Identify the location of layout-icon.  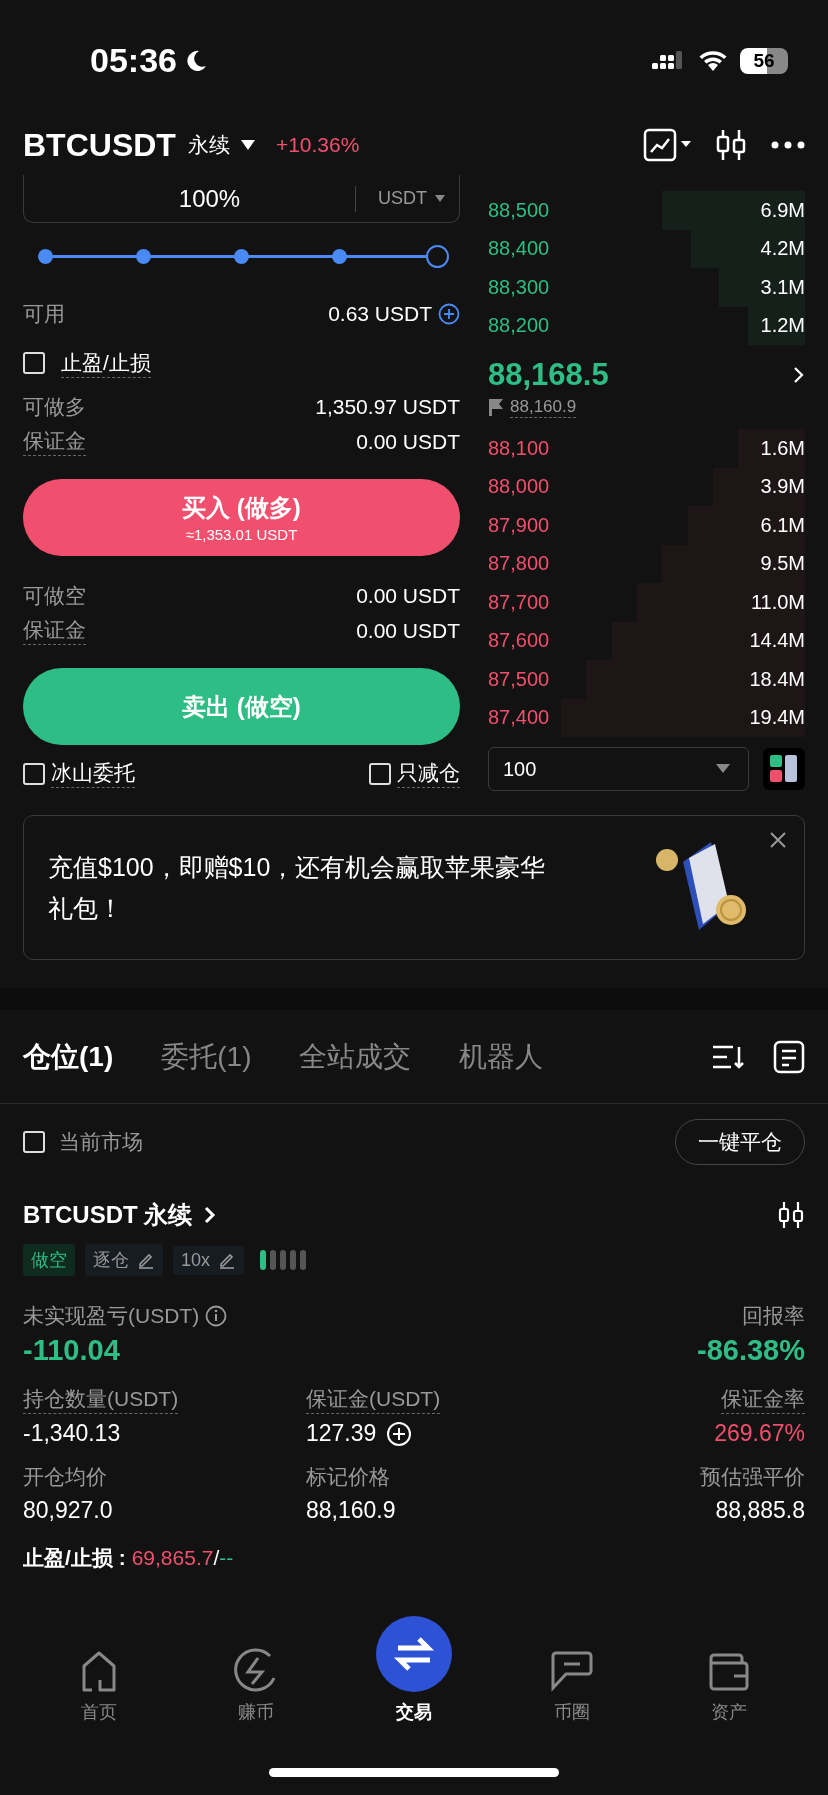
(784, 769).